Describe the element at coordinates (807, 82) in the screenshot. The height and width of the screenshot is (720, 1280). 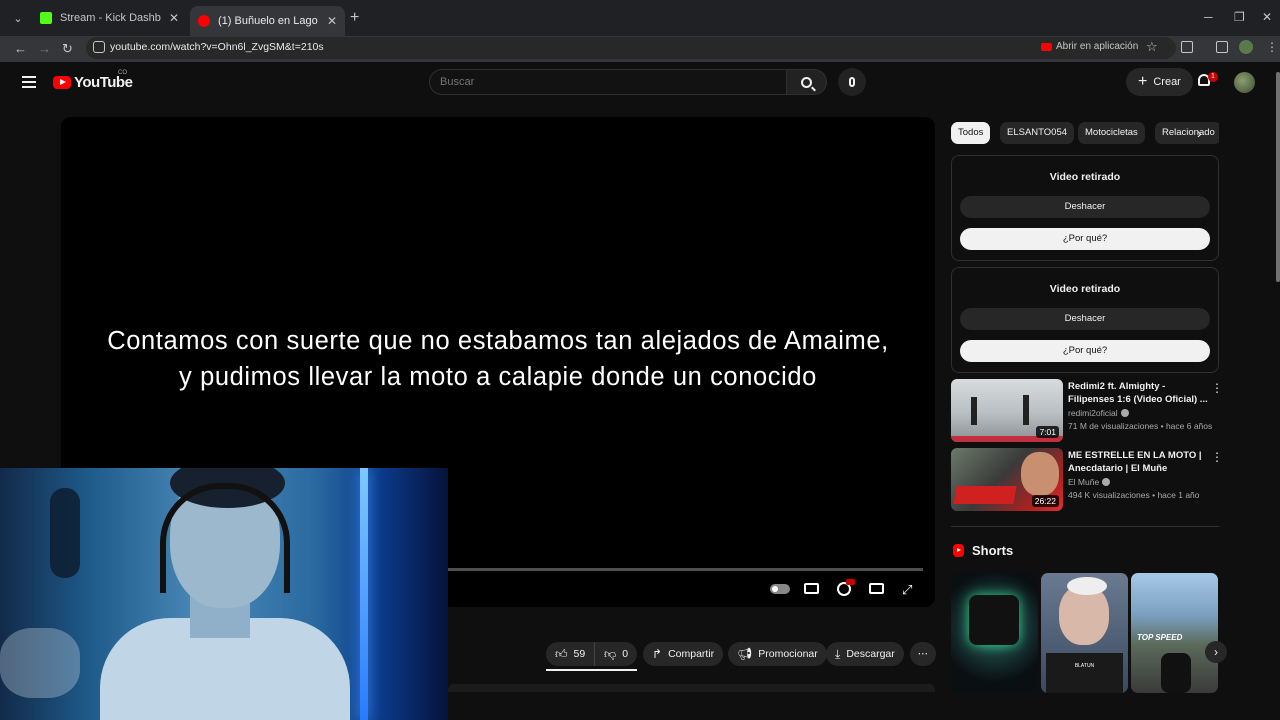
I see `search-button` at that location.